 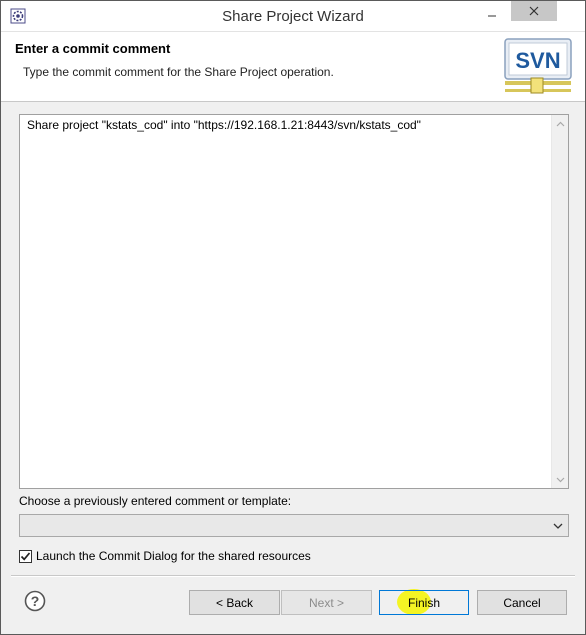 I want to click on scroll-down-arrow, so click(x=560, y=479).